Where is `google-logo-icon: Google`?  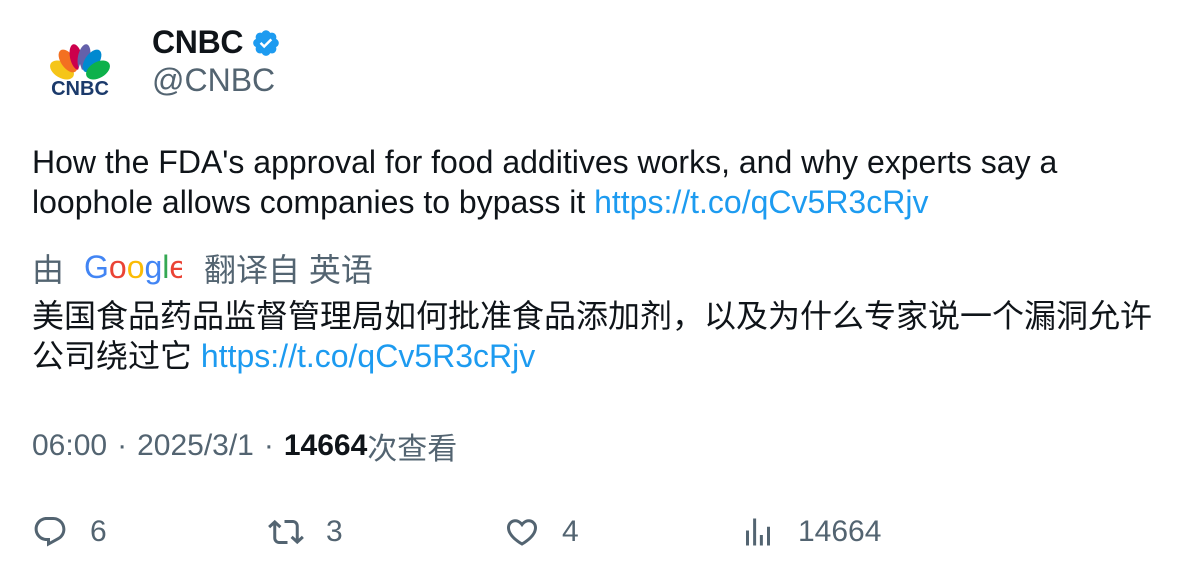 google-logo-icon: Google is located at coordinates (133, 268).